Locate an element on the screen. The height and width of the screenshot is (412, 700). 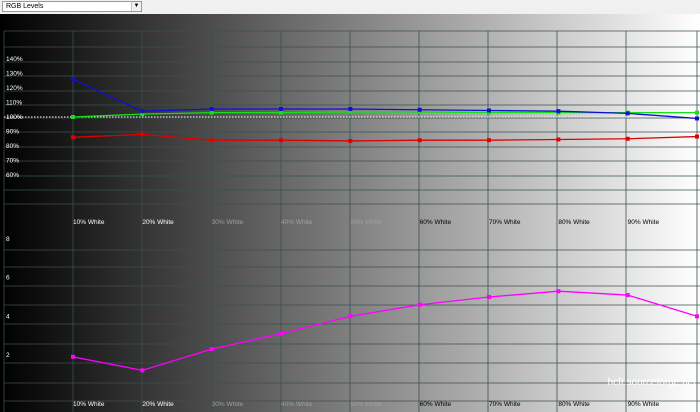
view-select-value: RGB Levels is located at coordinates (25, 6).